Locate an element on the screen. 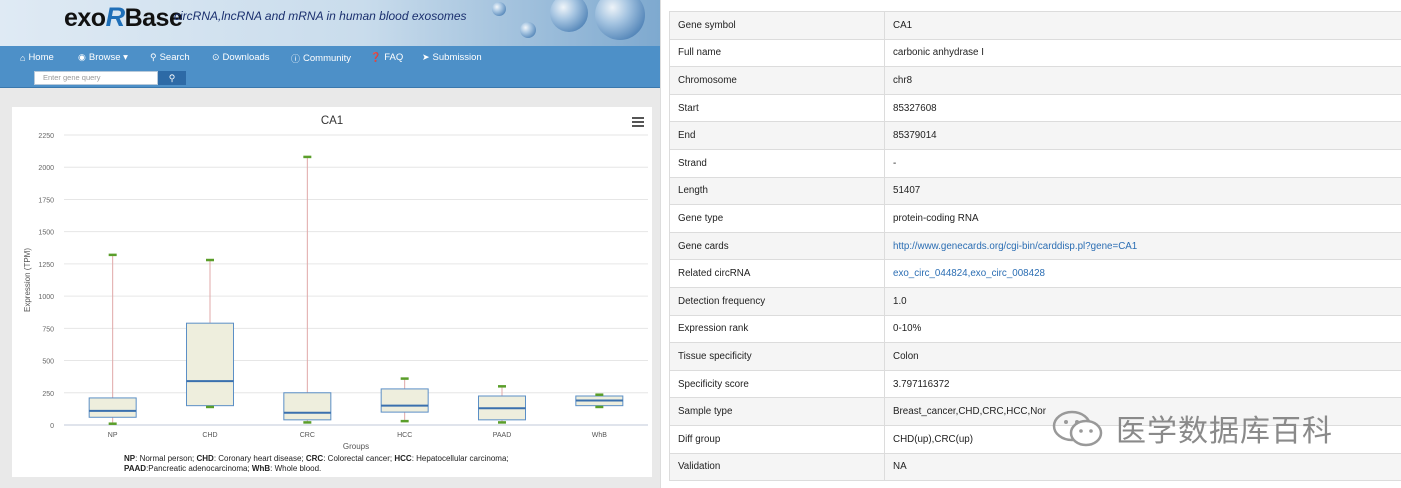 This screenshot has width=1401, height=488. row-value-link: exo_circ_044824,exo_circ_008428 is located at coordinates (969, 273).